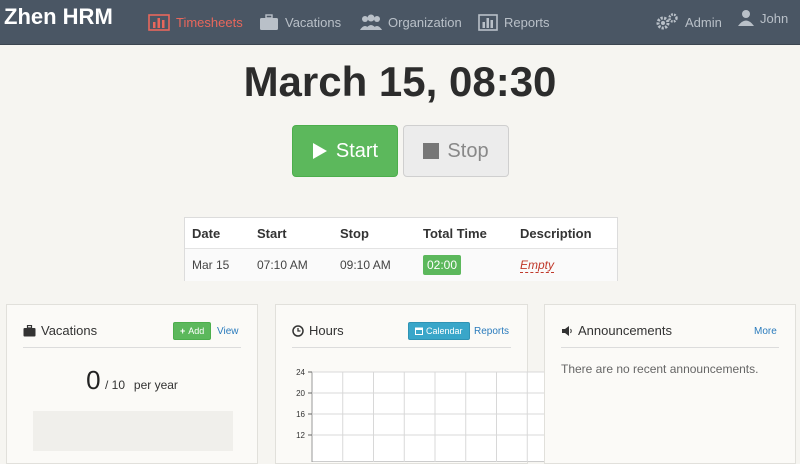  What do you see at coordinates (196, 331) in the screenshot?
I see `add-label: Add` at bounding box center [196, 331].